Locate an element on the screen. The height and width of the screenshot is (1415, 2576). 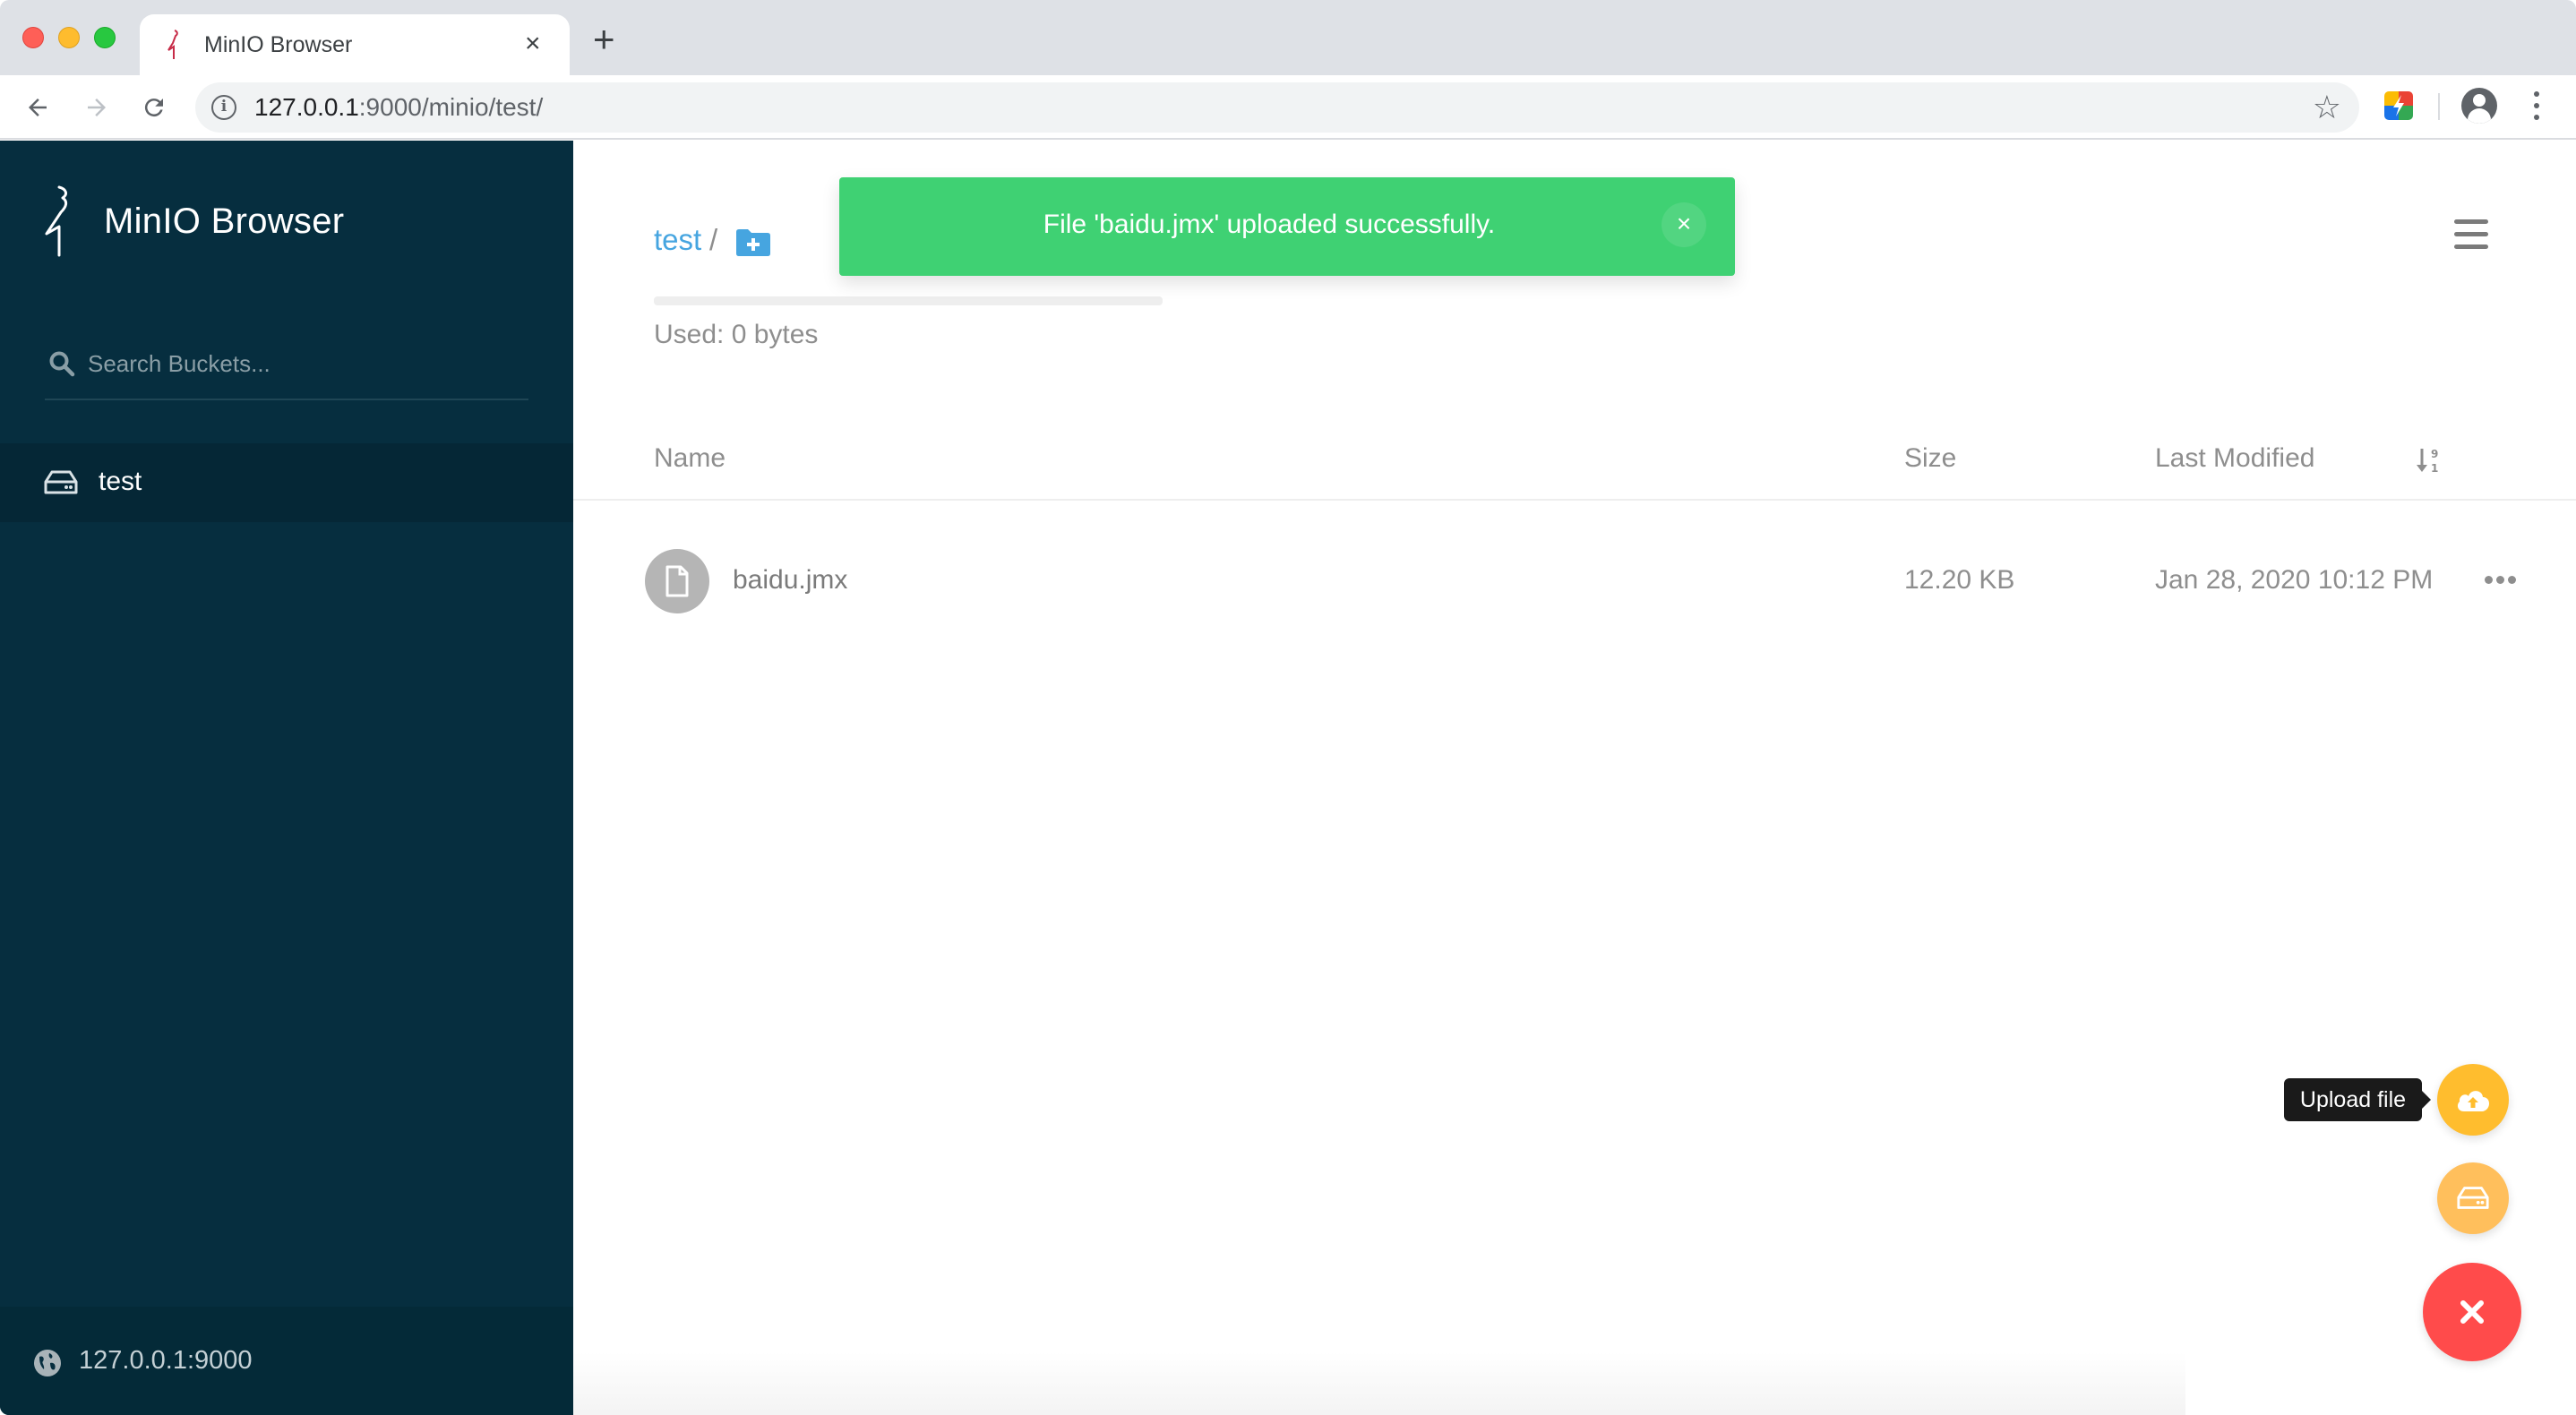
bucket-search is located at coordinates (286, 365).